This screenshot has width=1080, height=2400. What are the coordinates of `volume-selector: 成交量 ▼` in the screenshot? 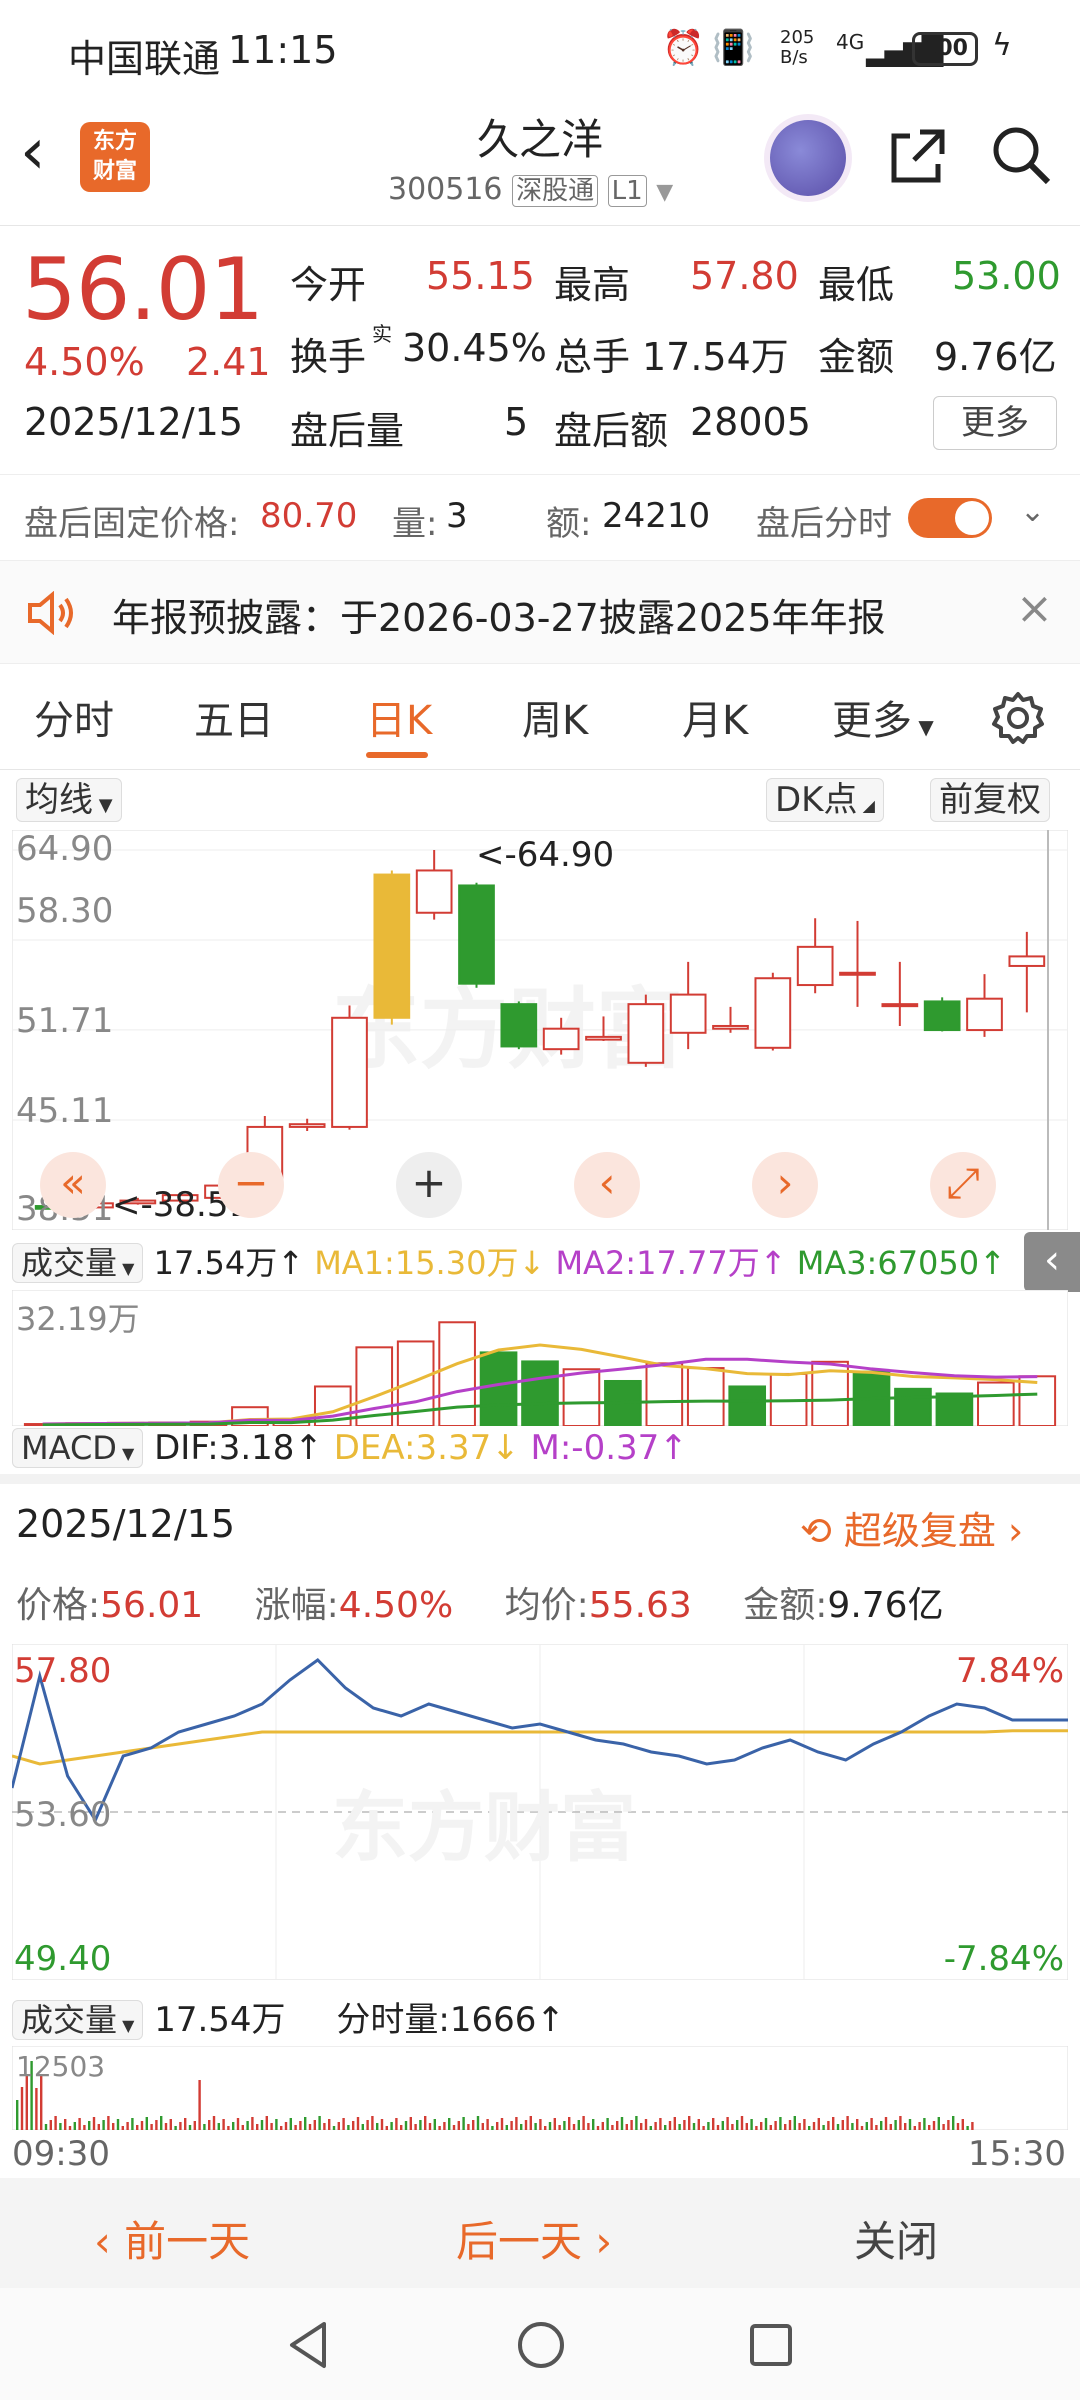 It's located at (78, 1263).